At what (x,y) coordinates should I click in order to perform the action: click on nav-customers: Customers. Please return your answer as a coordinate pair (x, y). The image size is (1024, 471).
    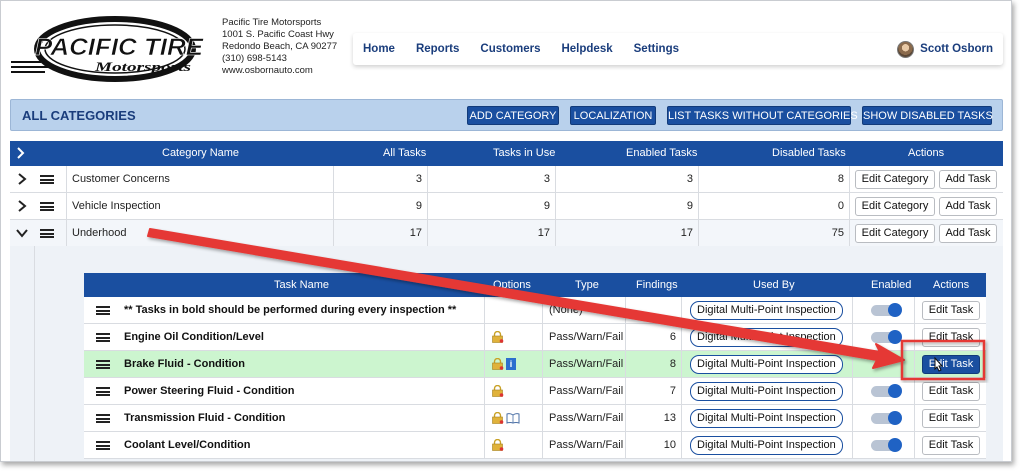
    Looking at the image, I should click on (510, 49).